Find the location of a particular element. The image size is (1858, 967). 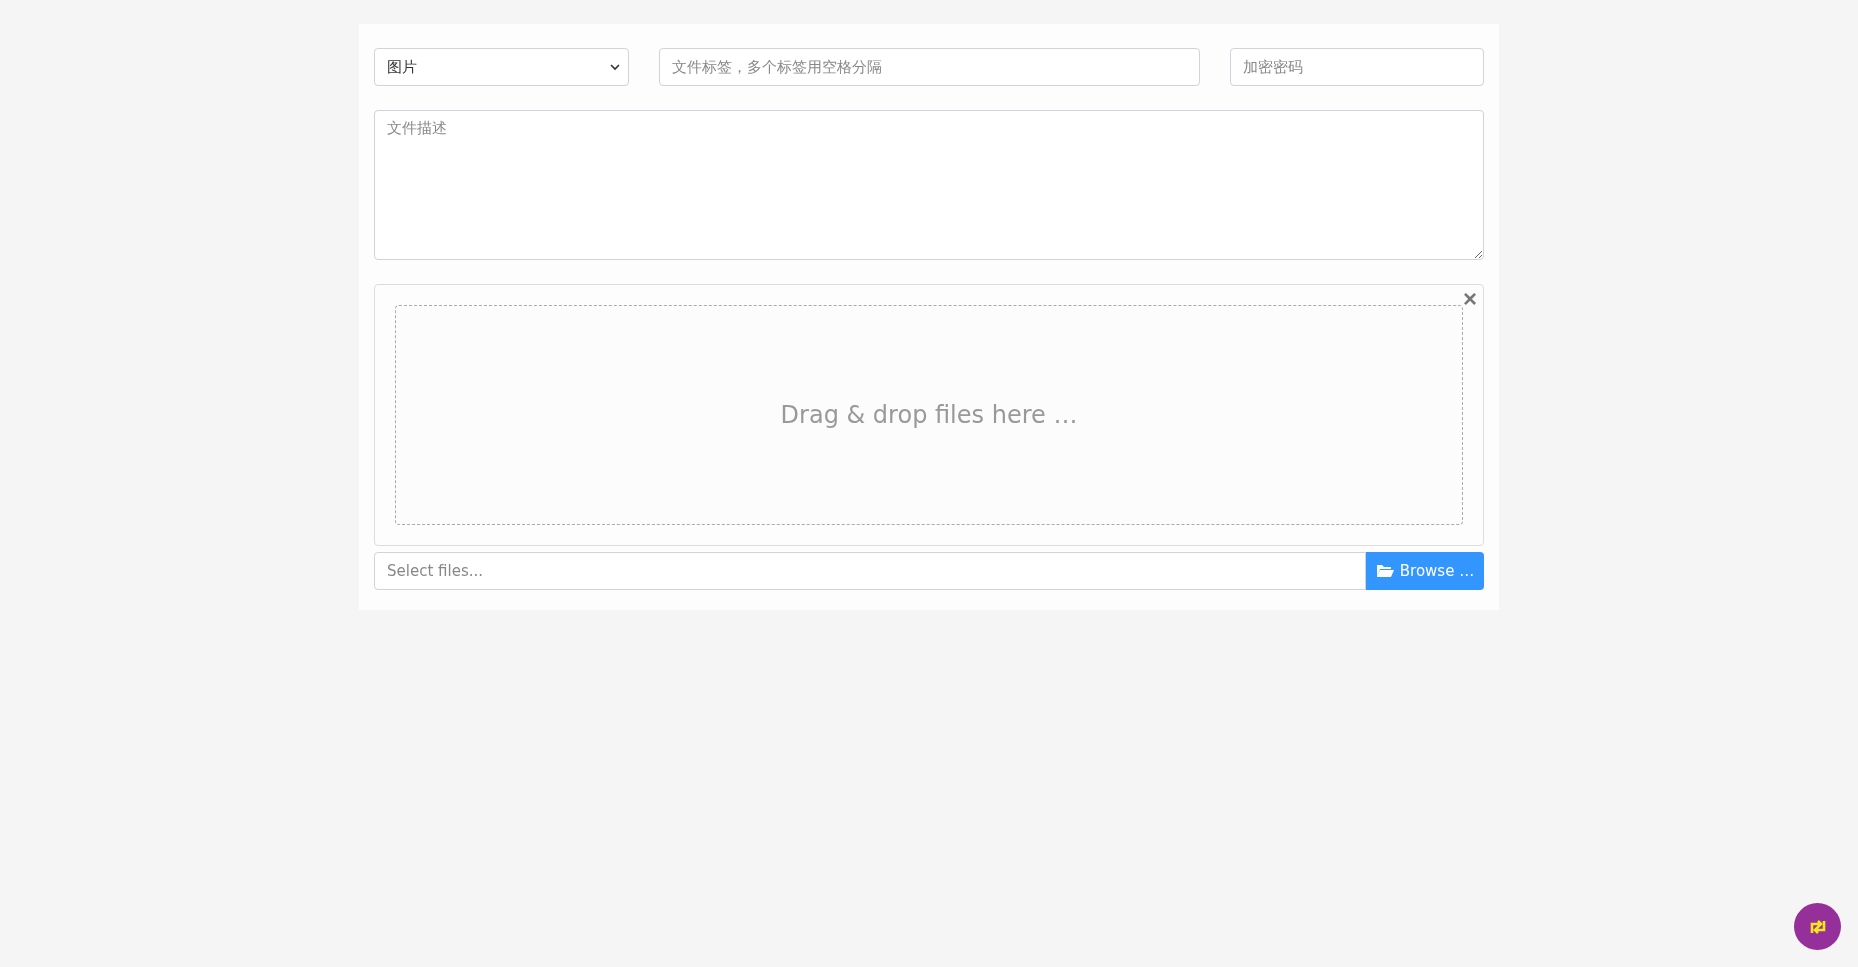

folder-icon is located at coordinates (1384, 571).